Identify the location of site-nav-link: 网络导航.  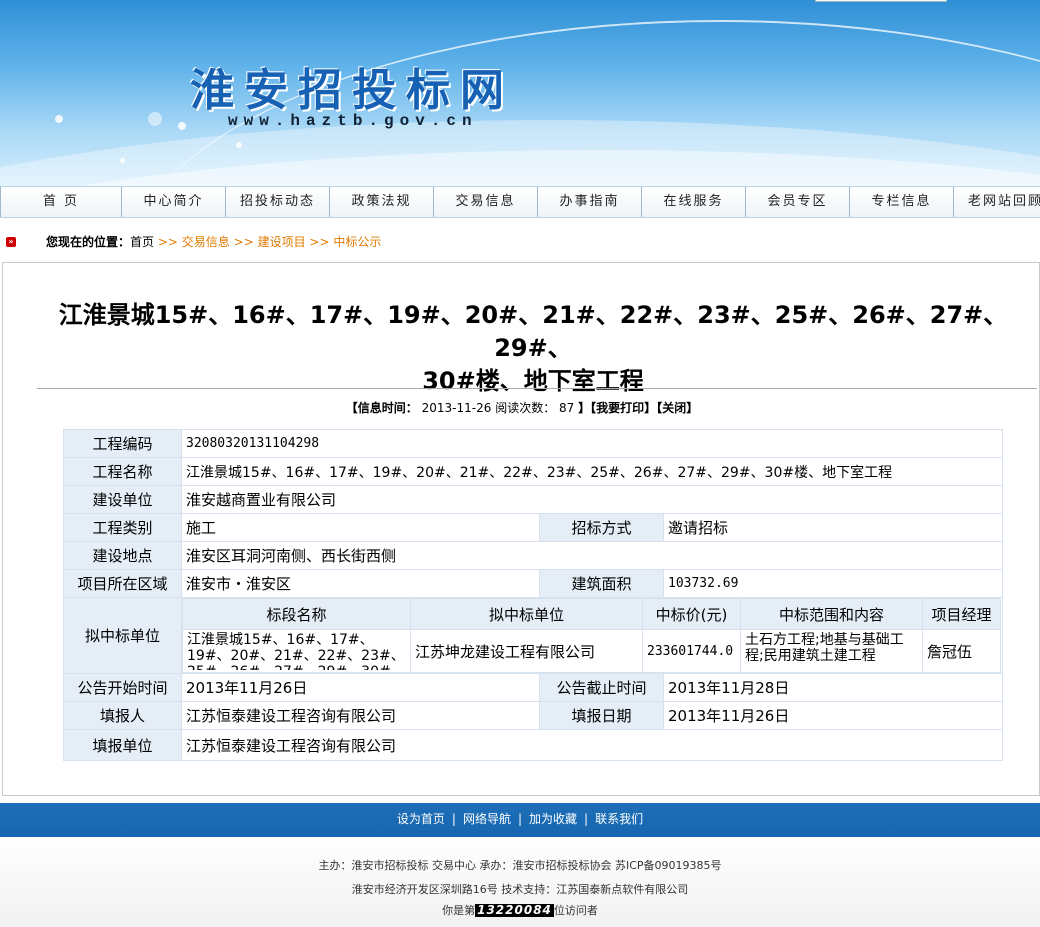
(487, 819).